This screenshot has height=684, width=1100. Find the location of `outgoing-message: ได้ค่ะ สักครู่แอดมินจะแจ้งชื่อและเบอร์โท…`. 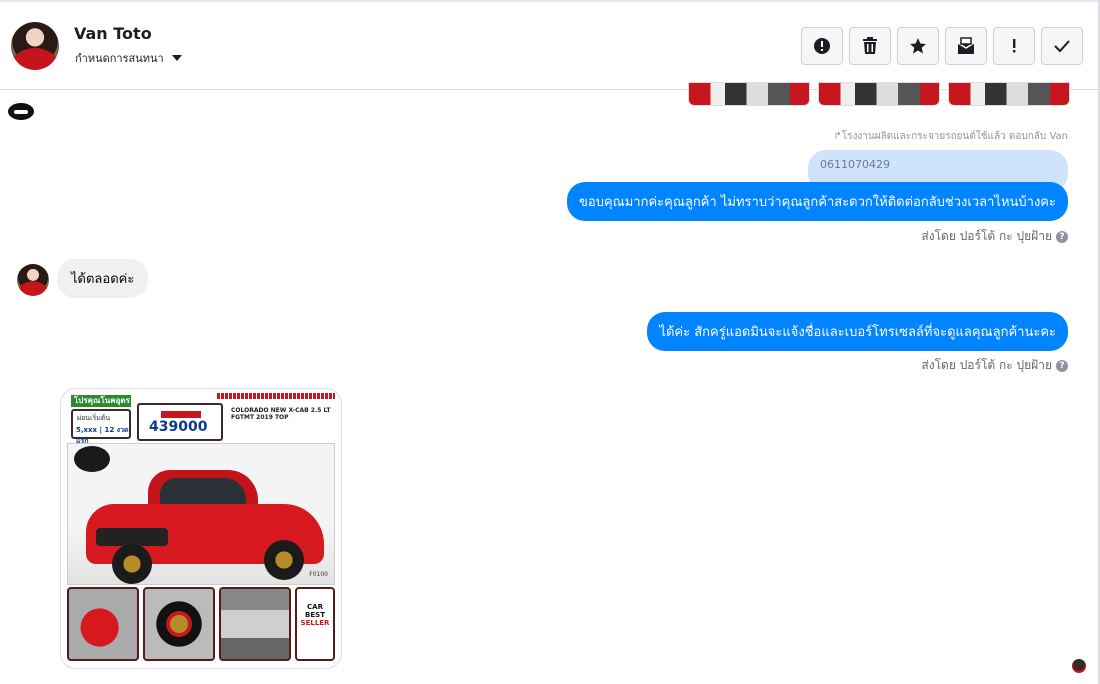

outgoing-message: ได้ค่ะ สักครู่แอดมินจะแจ้งชื่อและเบอร์โท… is located at coordinates (857, 331).